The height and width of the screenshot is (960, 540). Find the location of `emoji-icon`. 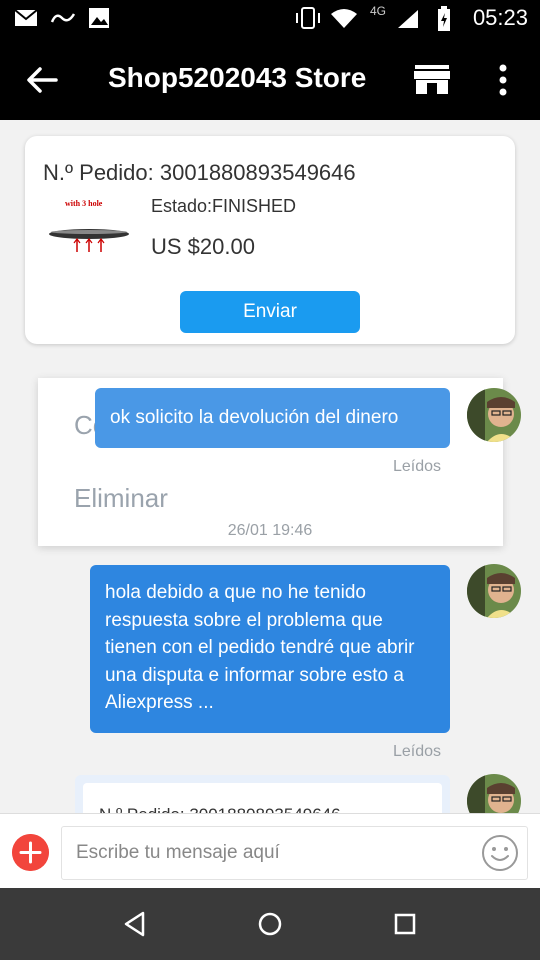

emoji-icon is located at coordinates (500, 853).